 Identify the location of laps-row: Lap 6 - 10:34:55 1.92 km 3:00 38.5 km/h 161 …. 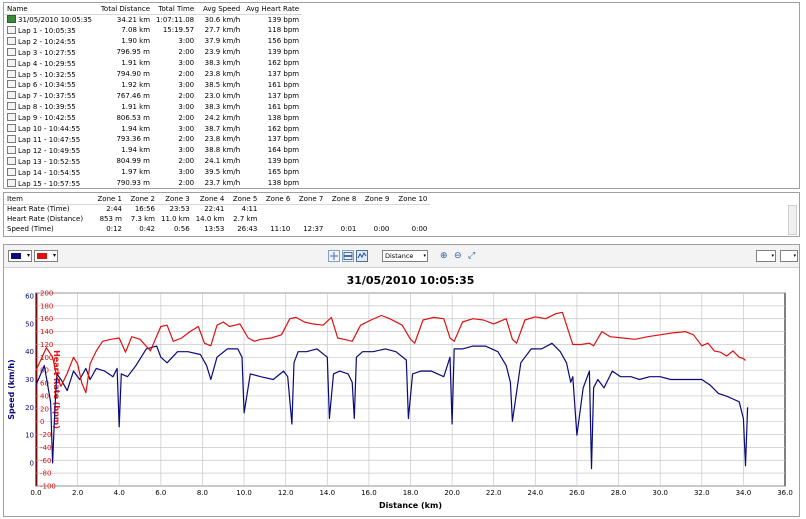
(153, 85).